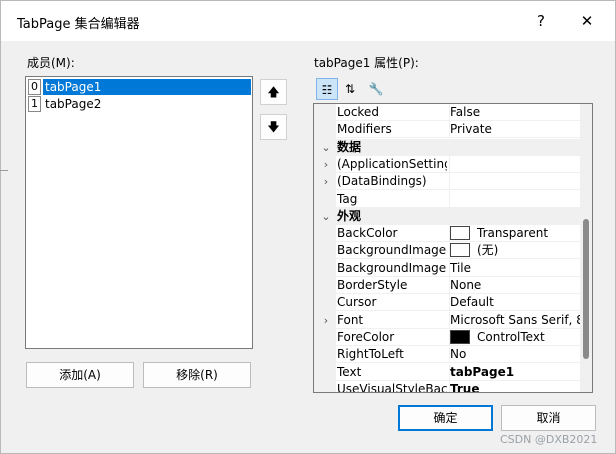 The image size is (616, 454). I want to click on member-item: 1 tabPage2, so click(139, 104).